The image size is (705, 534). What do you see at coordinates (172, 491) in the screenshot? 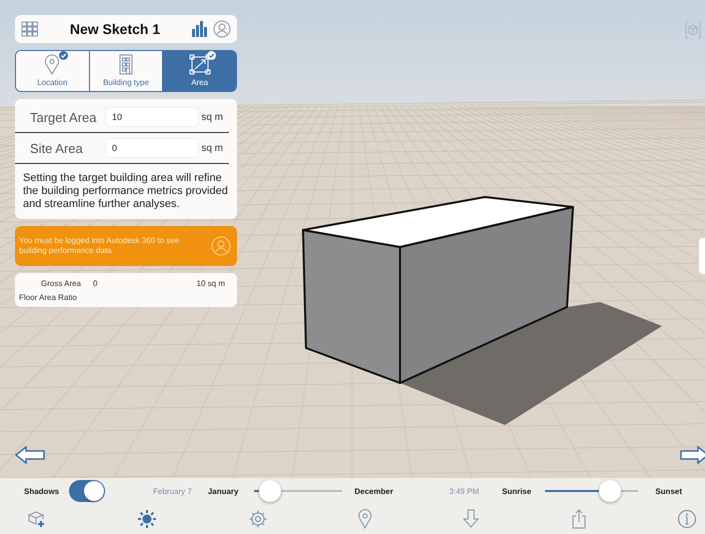
I see `date-value: February 7` at bounding box center [172, 491].